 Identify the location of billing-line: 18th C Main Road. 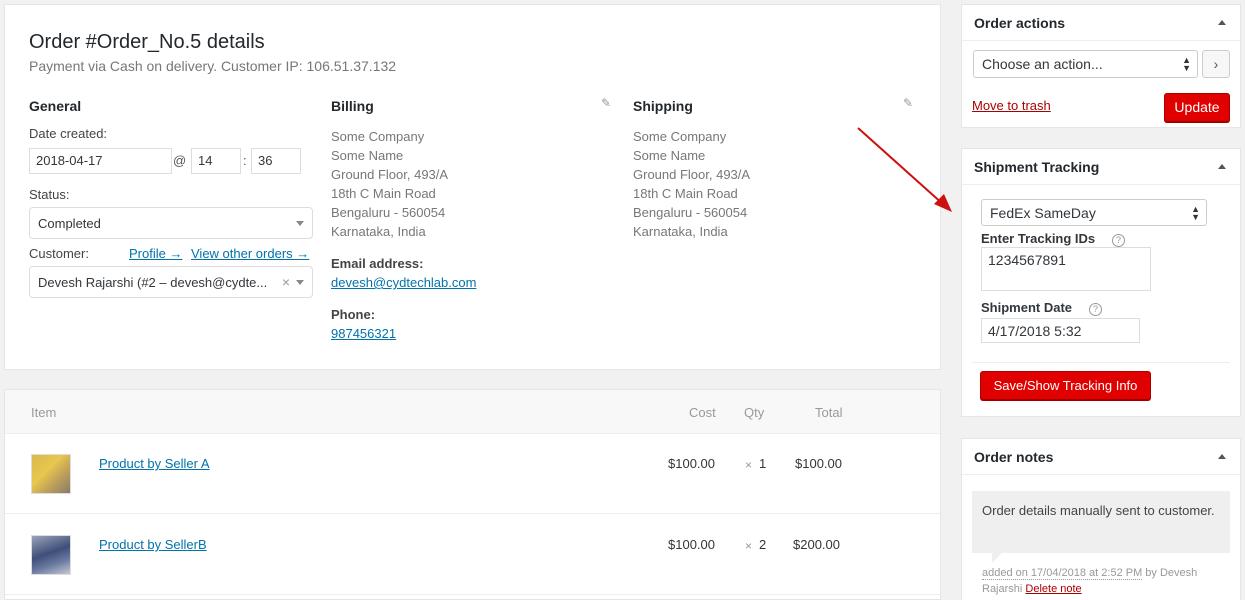
(383, 193).